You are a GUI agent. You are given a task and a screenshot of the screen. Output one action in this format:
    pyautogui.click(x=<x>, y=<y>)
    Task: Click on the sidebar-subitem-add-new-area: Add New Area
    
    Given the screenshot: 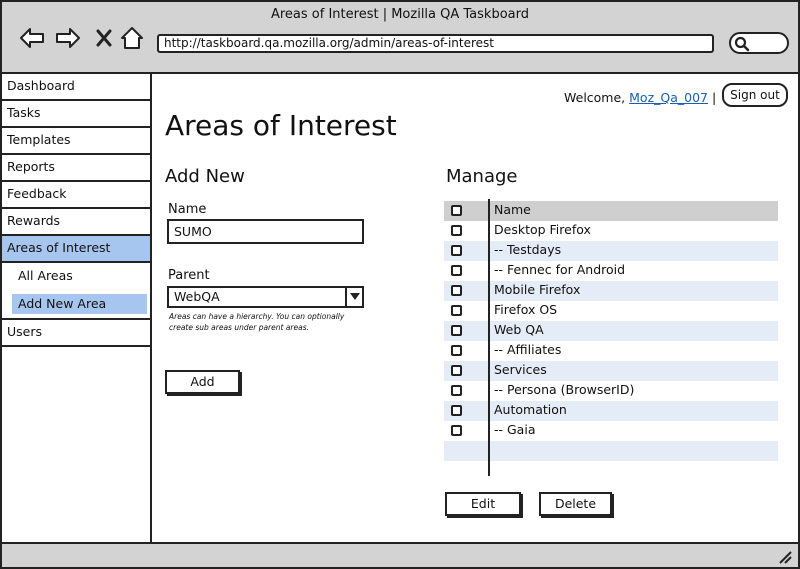 What is the action you would take?
    pyautogui.click(x=79, y=304)
    